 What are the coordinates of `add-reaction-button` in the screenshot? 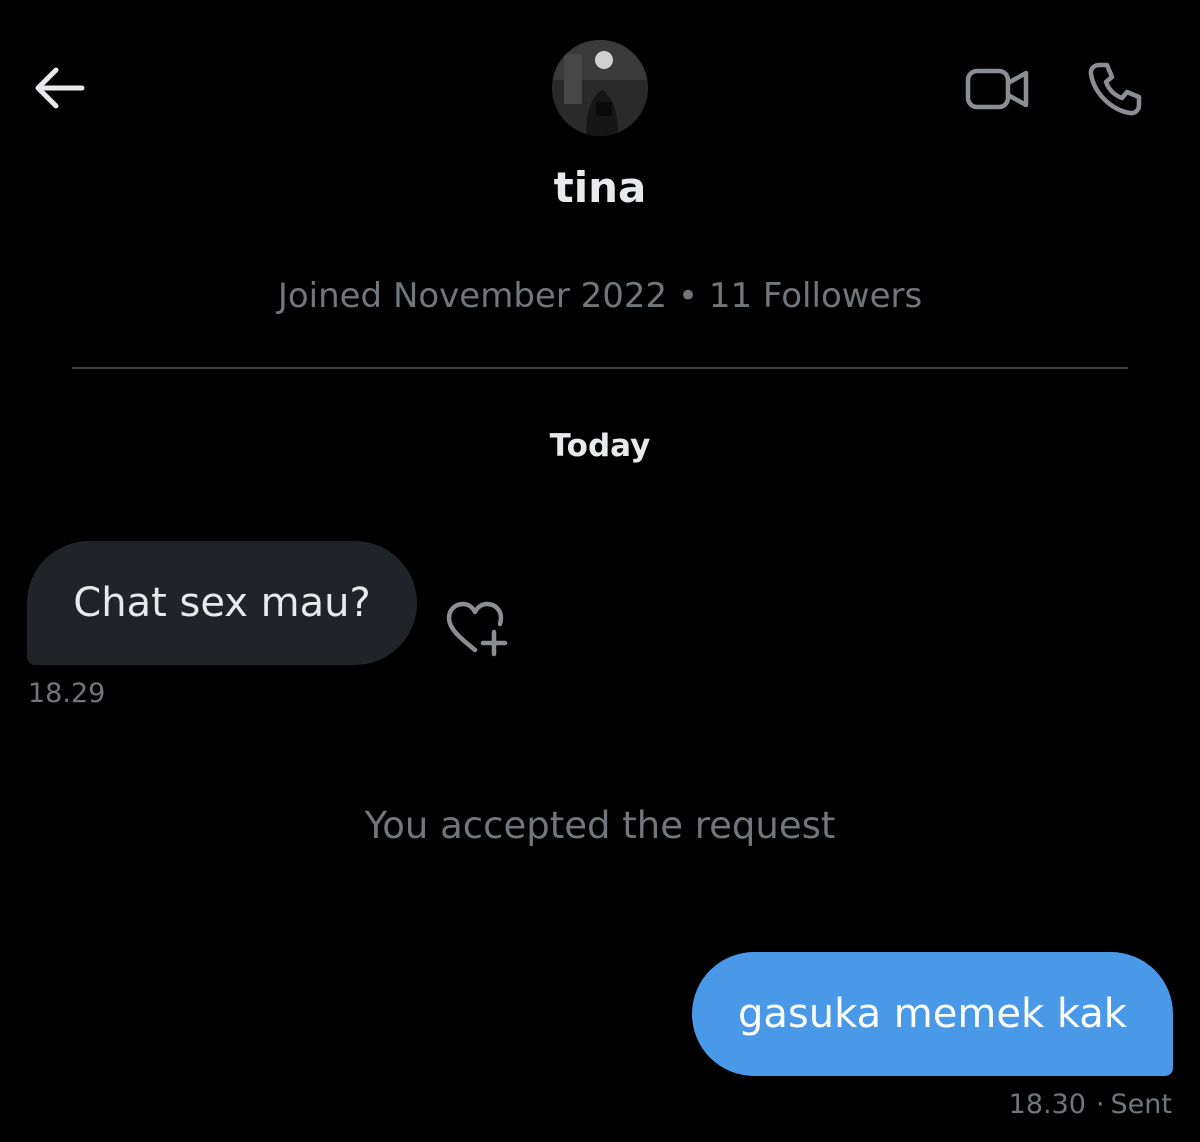 It's located at (478, 629).